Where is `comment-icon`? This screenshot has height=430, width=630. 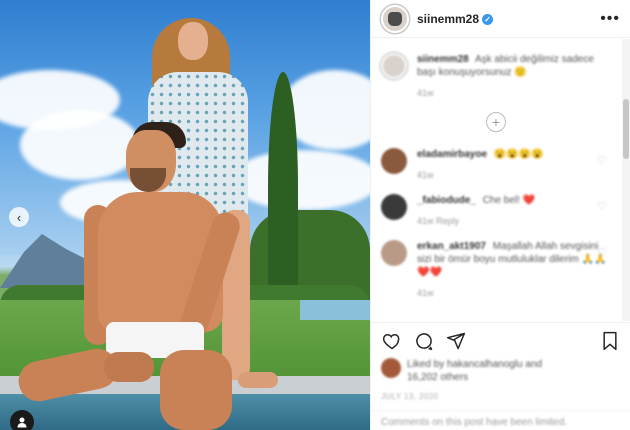 comment-icon is located at coordinates (424, 341).